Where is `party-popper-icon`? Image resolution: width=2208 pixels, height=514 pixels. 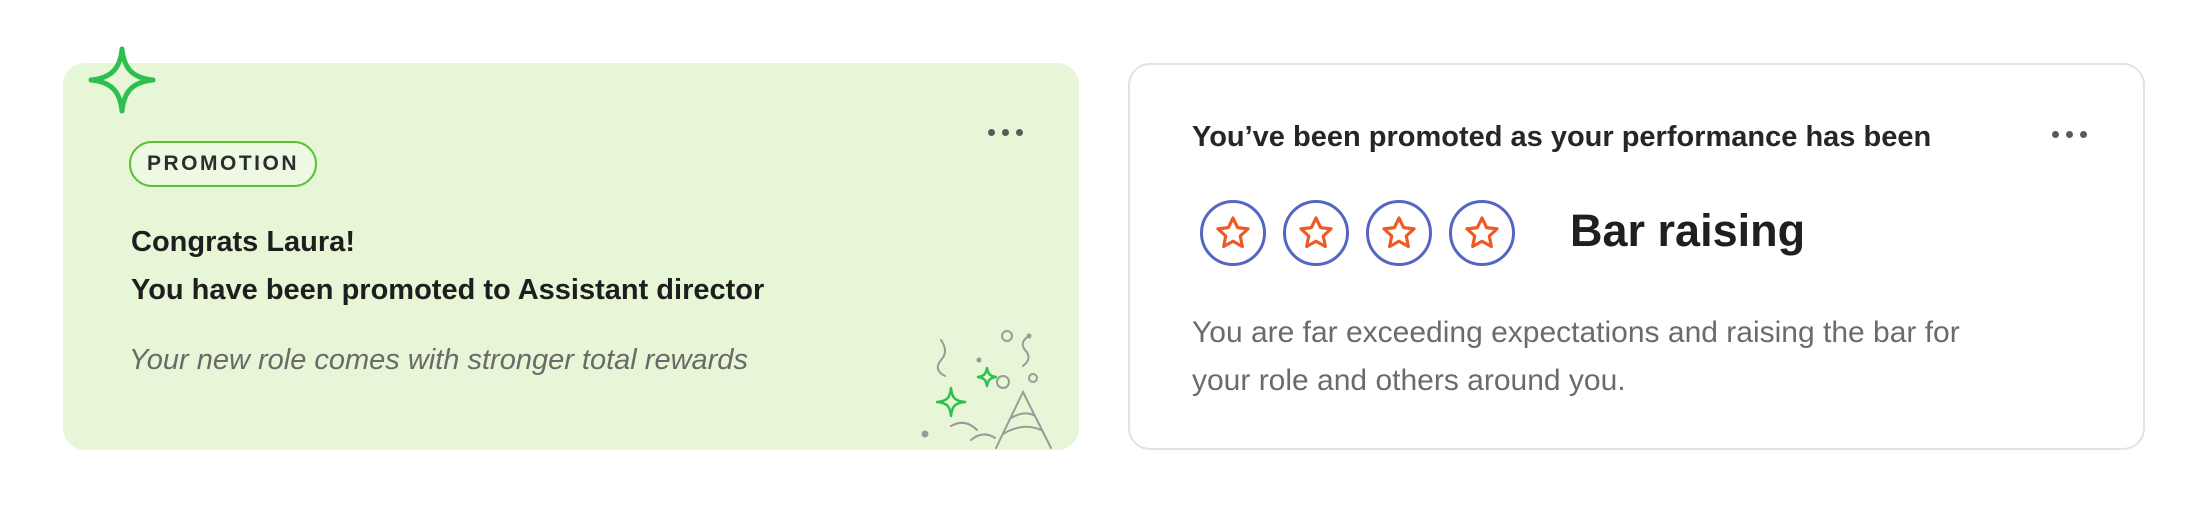 party-popper-icon is located at coordinates (986, 389).